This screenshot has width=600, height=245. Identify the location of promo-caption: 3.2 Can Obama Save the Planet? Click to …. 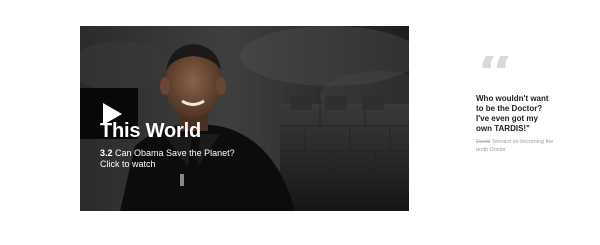
(200, 159).